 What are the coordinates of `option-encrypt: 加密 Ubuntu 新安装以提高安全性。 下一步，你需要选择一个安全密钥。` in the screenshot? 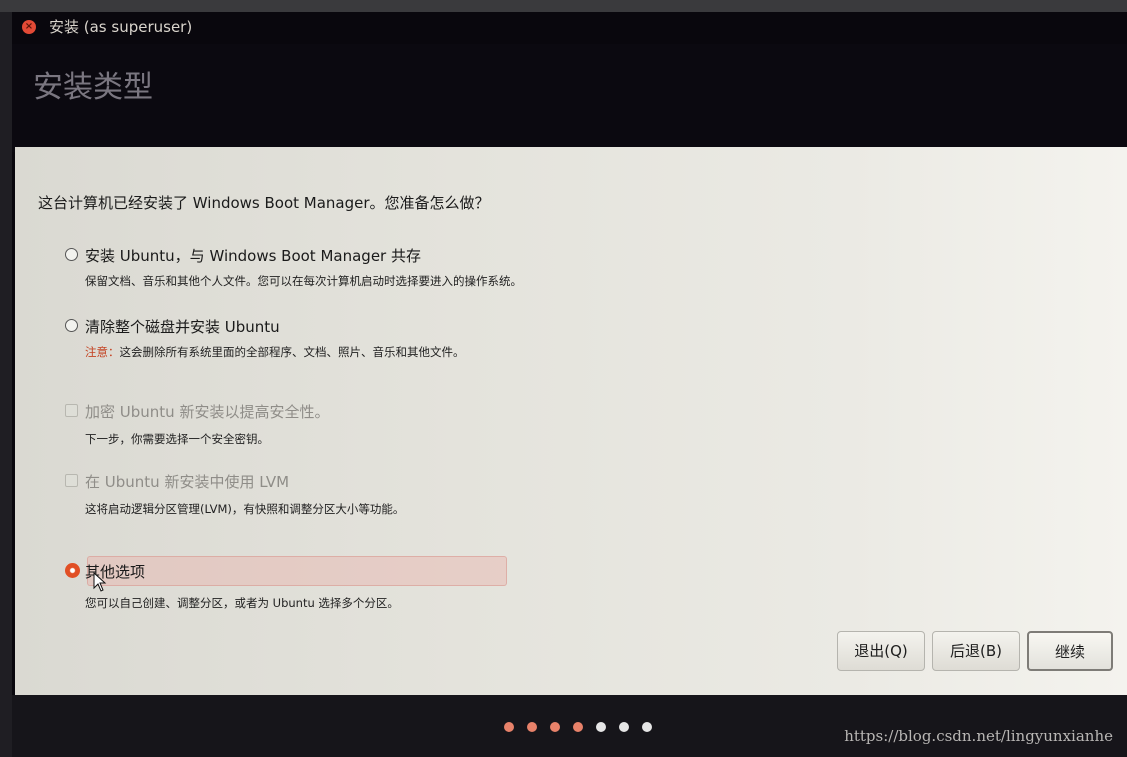 It's located at (215, 423).